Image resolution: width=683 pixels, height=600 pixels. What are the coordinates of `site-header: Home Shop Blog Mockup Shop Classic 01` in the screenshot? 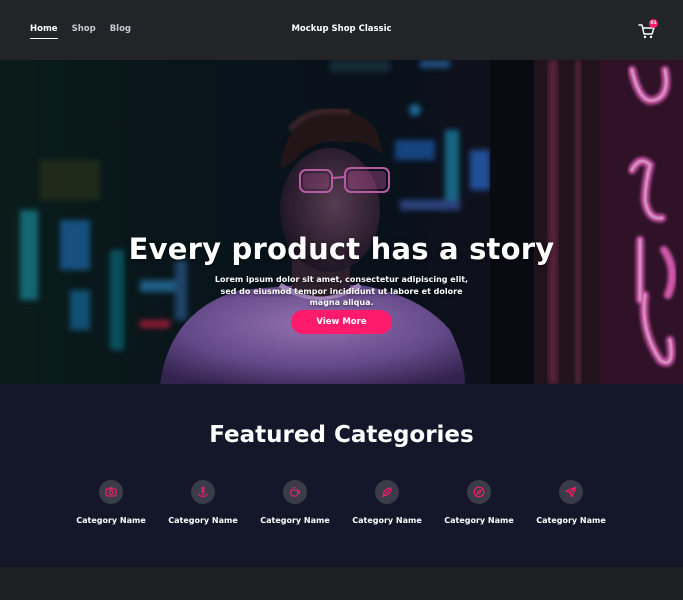 It's located at (341, 30).